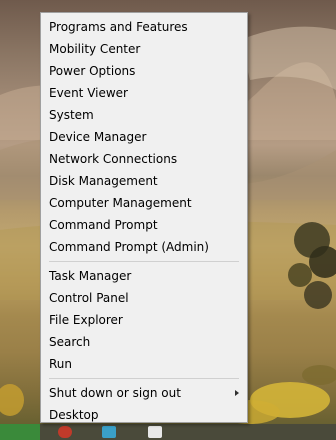 This screenshot has width=336, height=440. Describe the element at coordinates (20, 432) in the screenshot. I see `start-button` at that location.